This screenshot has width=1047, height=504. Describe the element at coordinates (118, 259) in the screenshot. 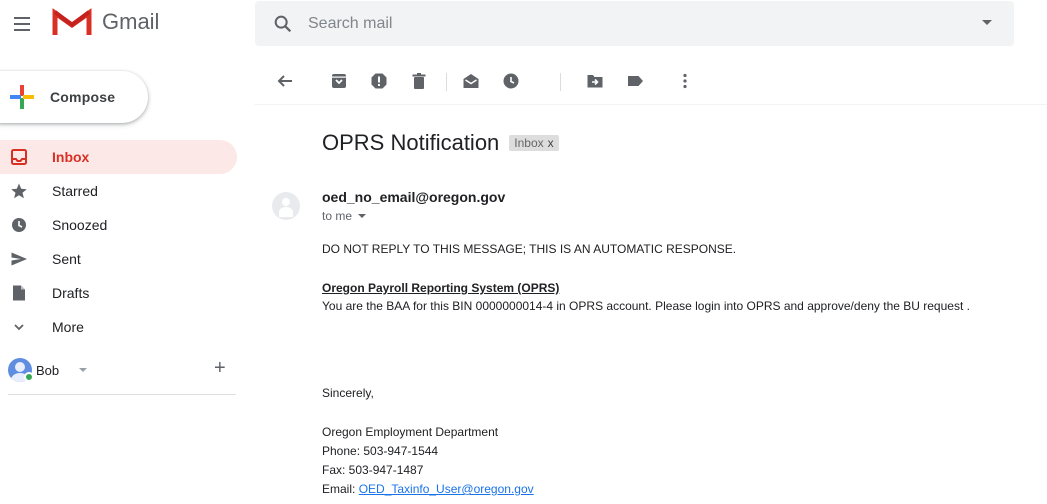

I see `sidebar-item-sent: Sent` at that location.